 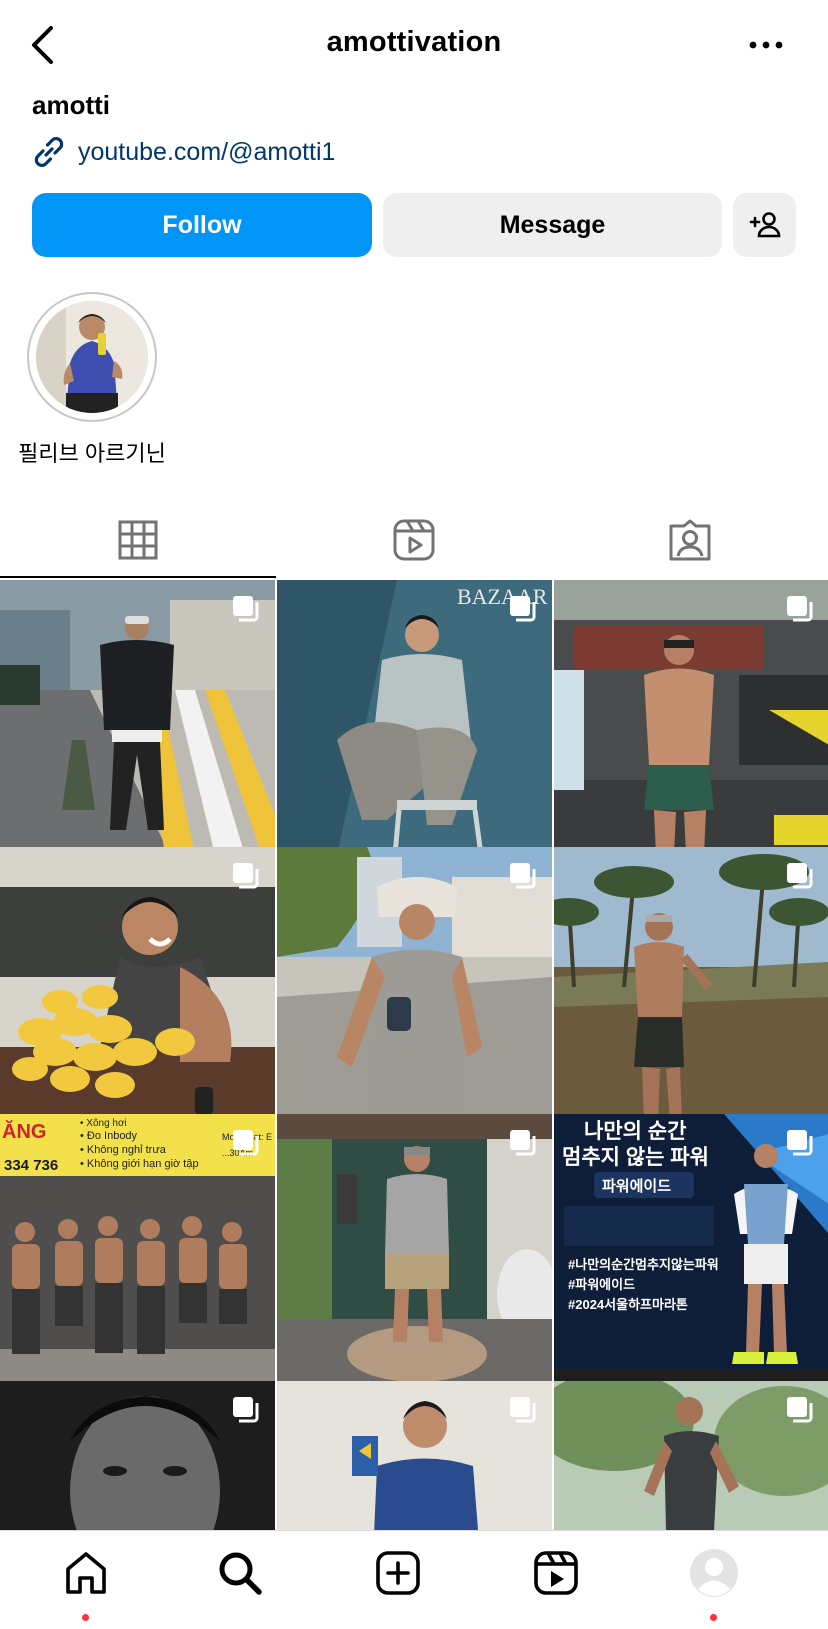 I want to click on tab-reels, so click(x=414, y=540).